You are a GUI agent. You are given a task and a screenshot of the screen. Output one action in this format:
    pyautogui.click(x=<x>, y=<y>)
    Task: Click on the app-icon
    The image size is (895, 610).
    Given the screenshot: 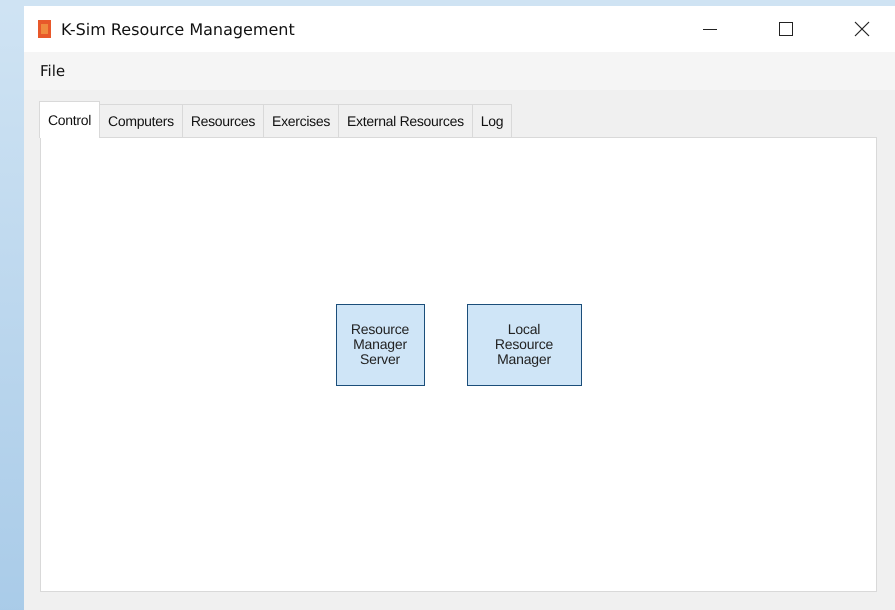 What is the action you would take?
    pyautogui.click(x=44, y=29)
    